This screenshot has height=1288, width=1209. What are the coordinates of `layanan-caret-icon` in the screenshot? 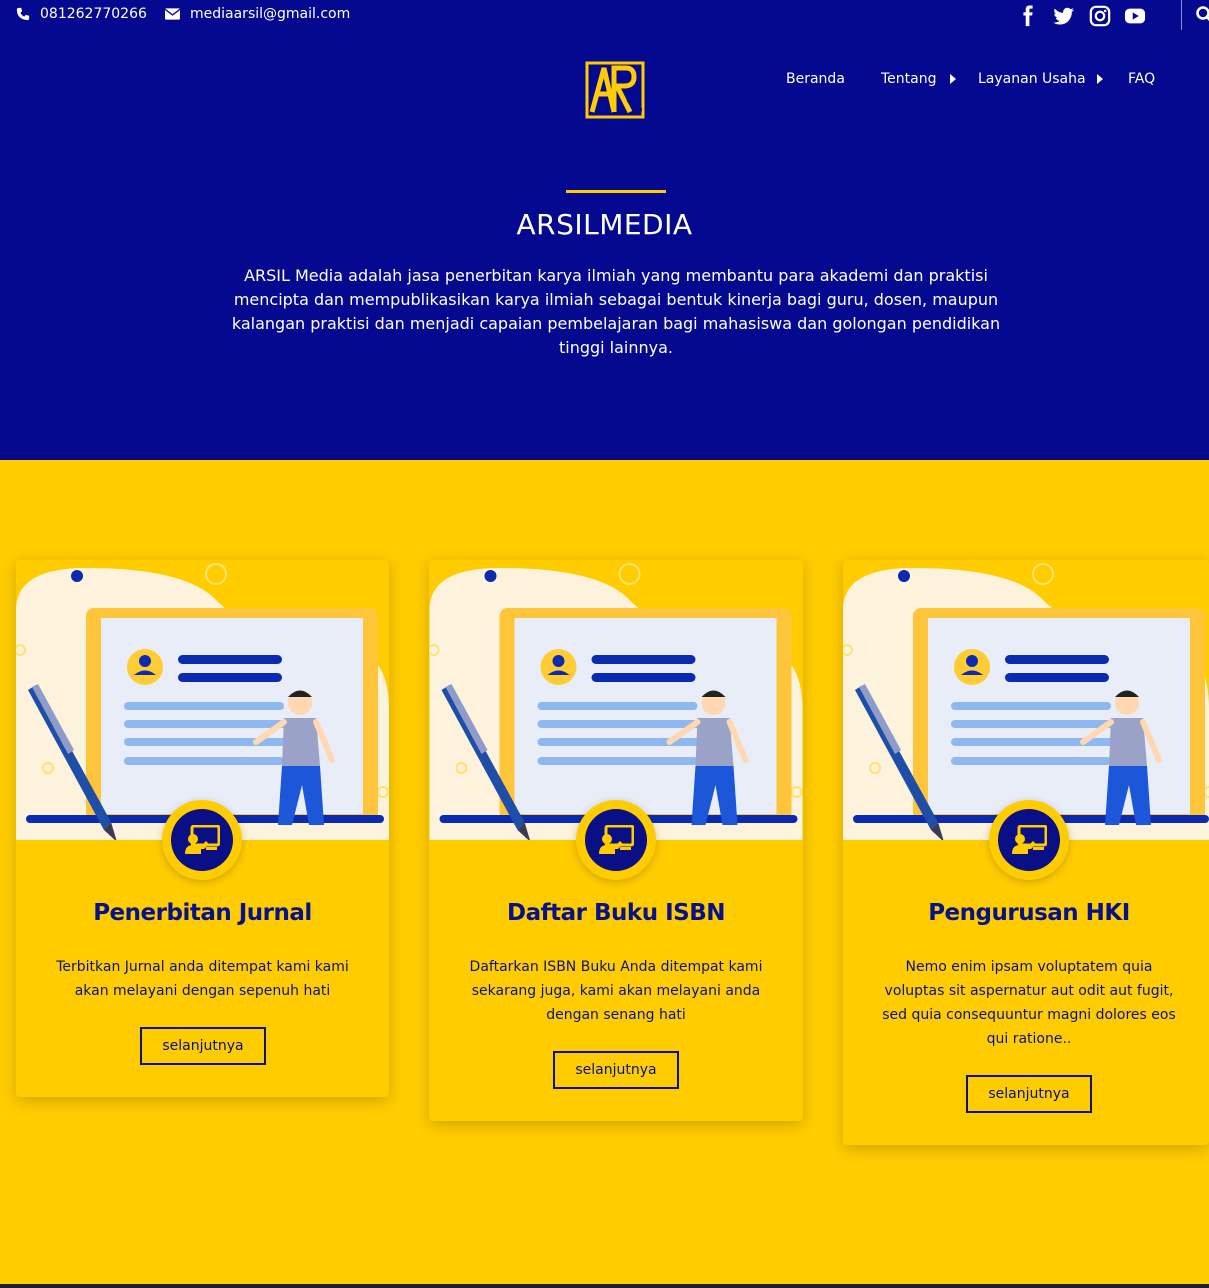 It's located at (1100, 79).